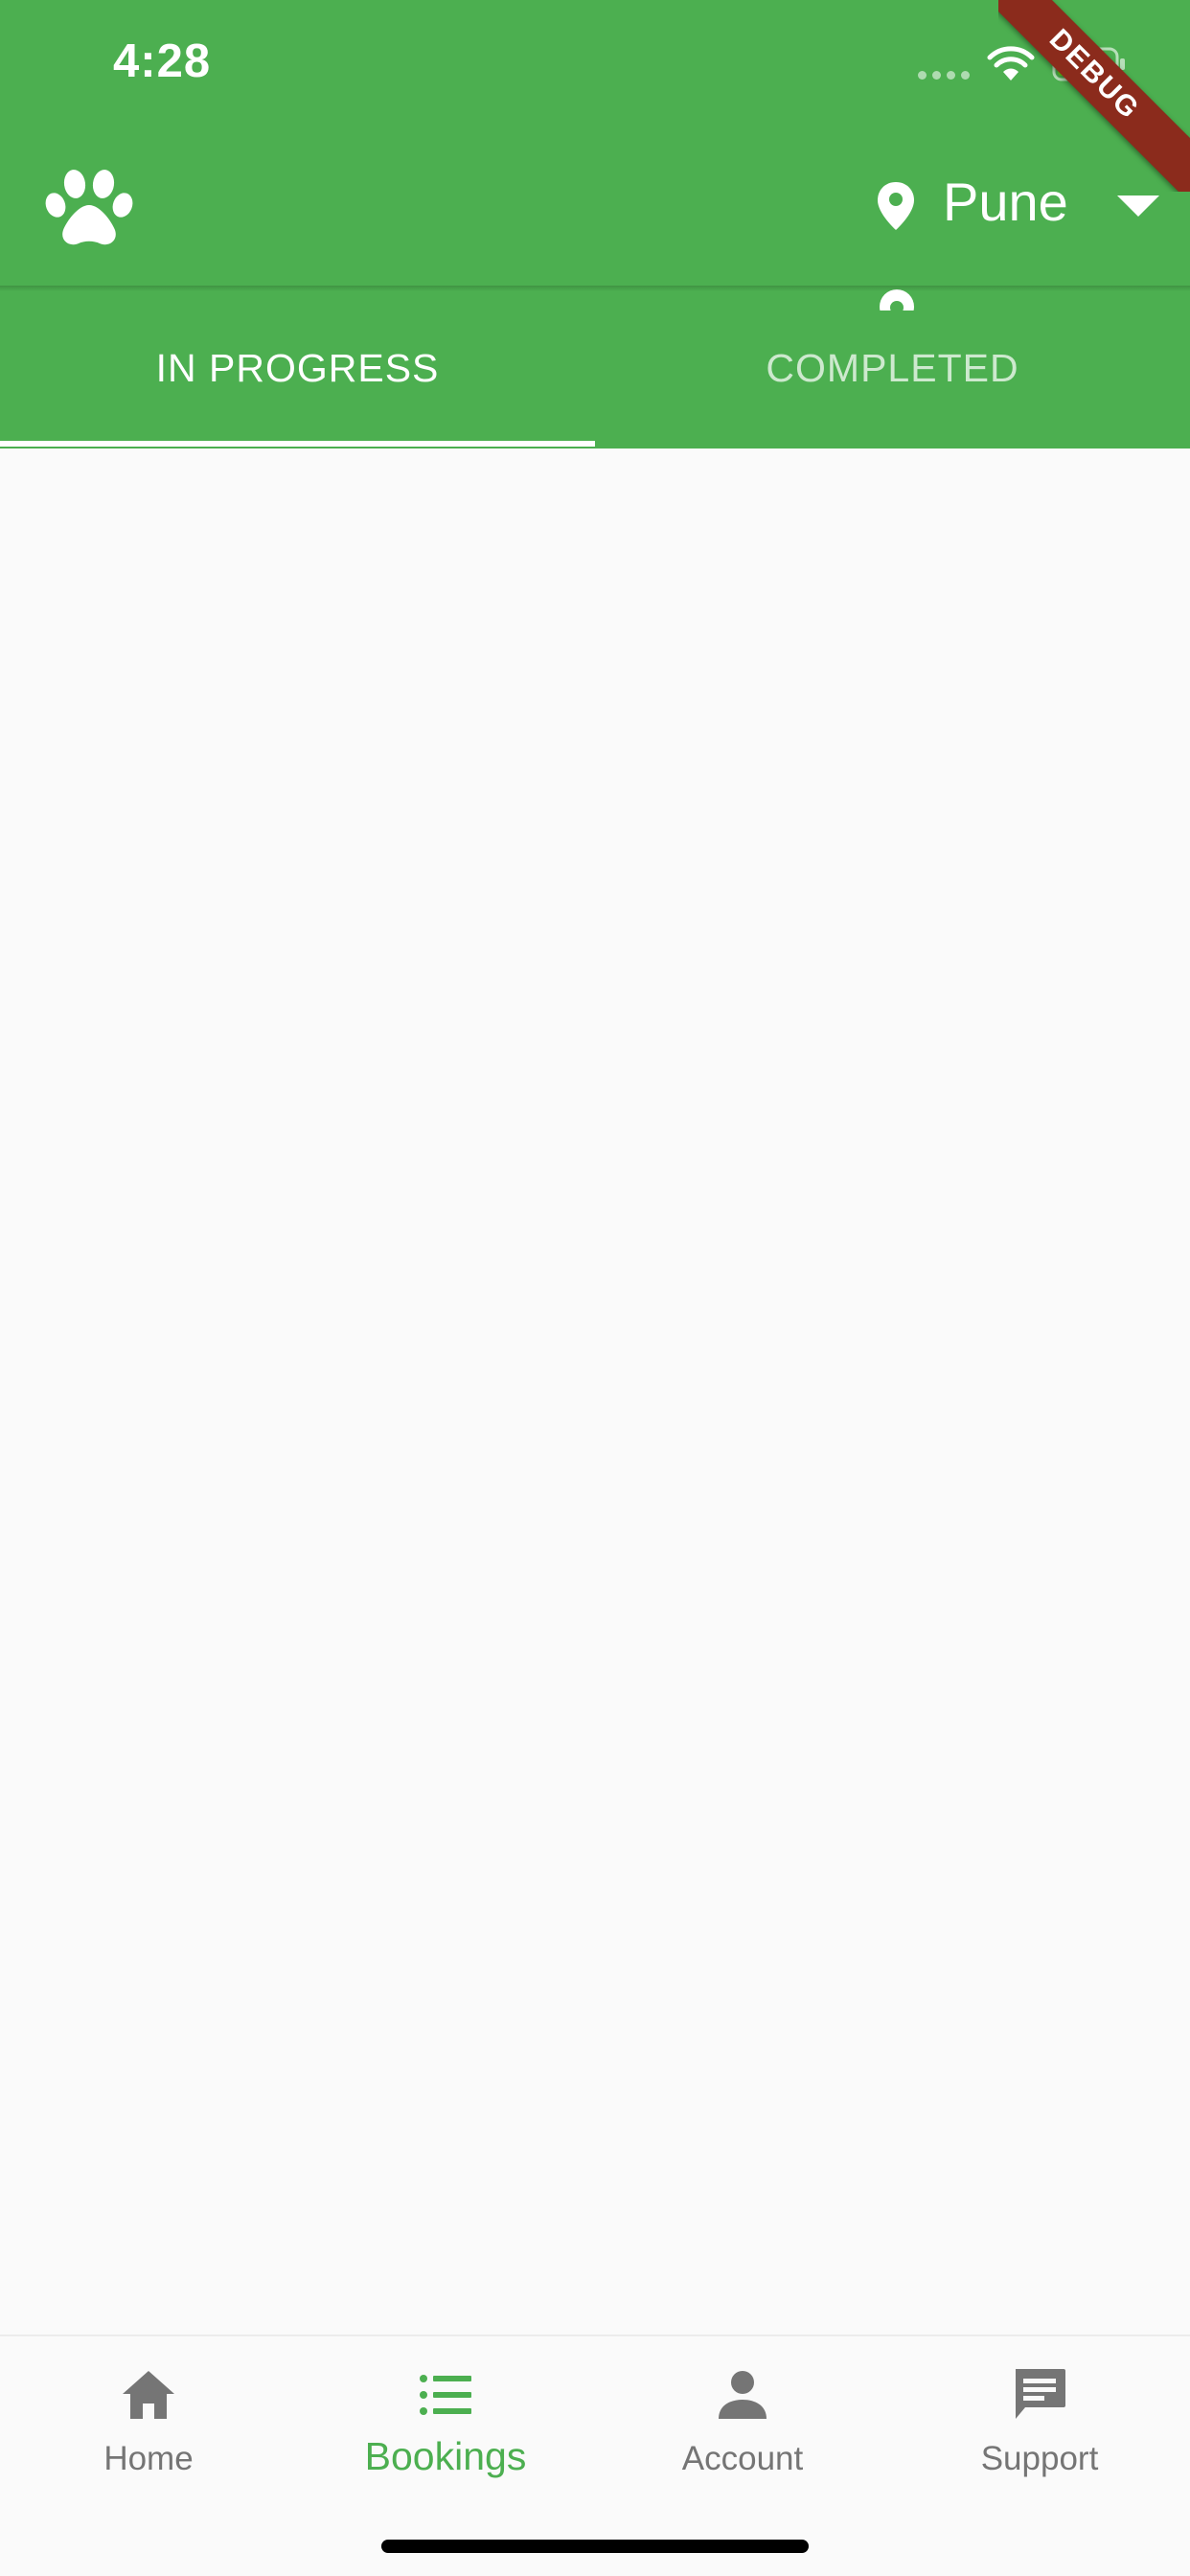 The image size is (1190, 2576). I want to click on nav-item-home: Home, so click(148, 2417).